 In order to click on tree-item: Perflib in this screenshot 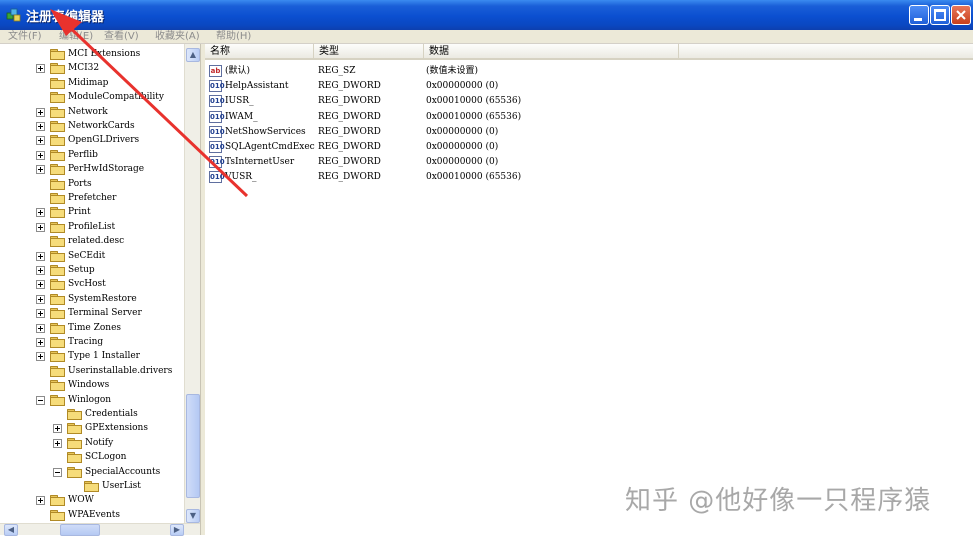, I will do `click(92, 155)`.